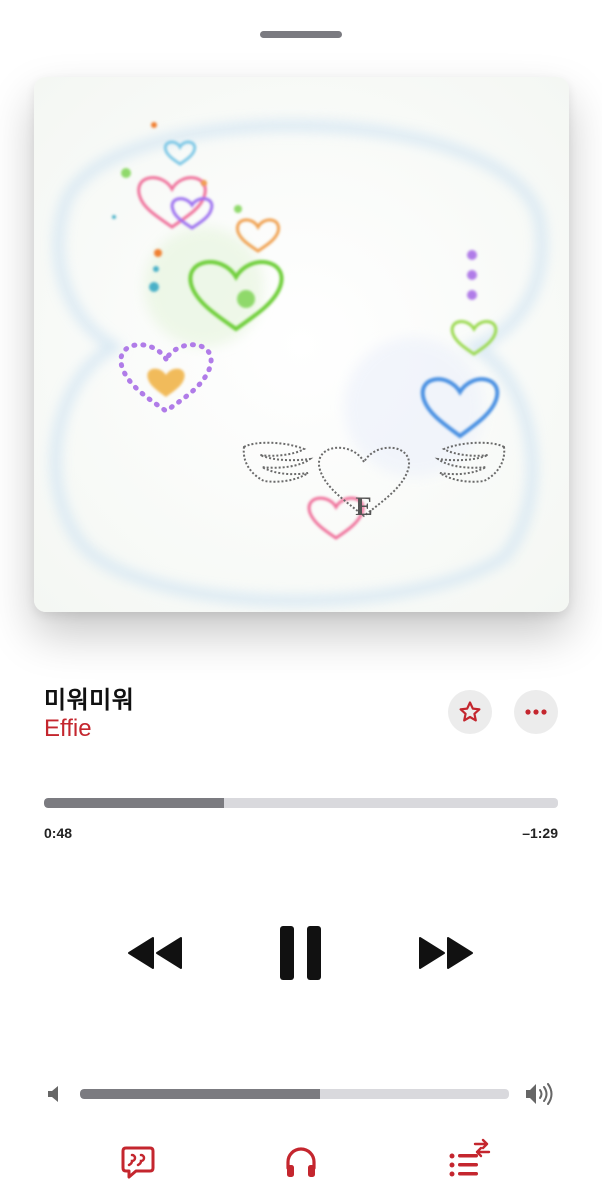 This screenshot has height=1200, width=602. I want to click on star-icon, so click(470, 711).